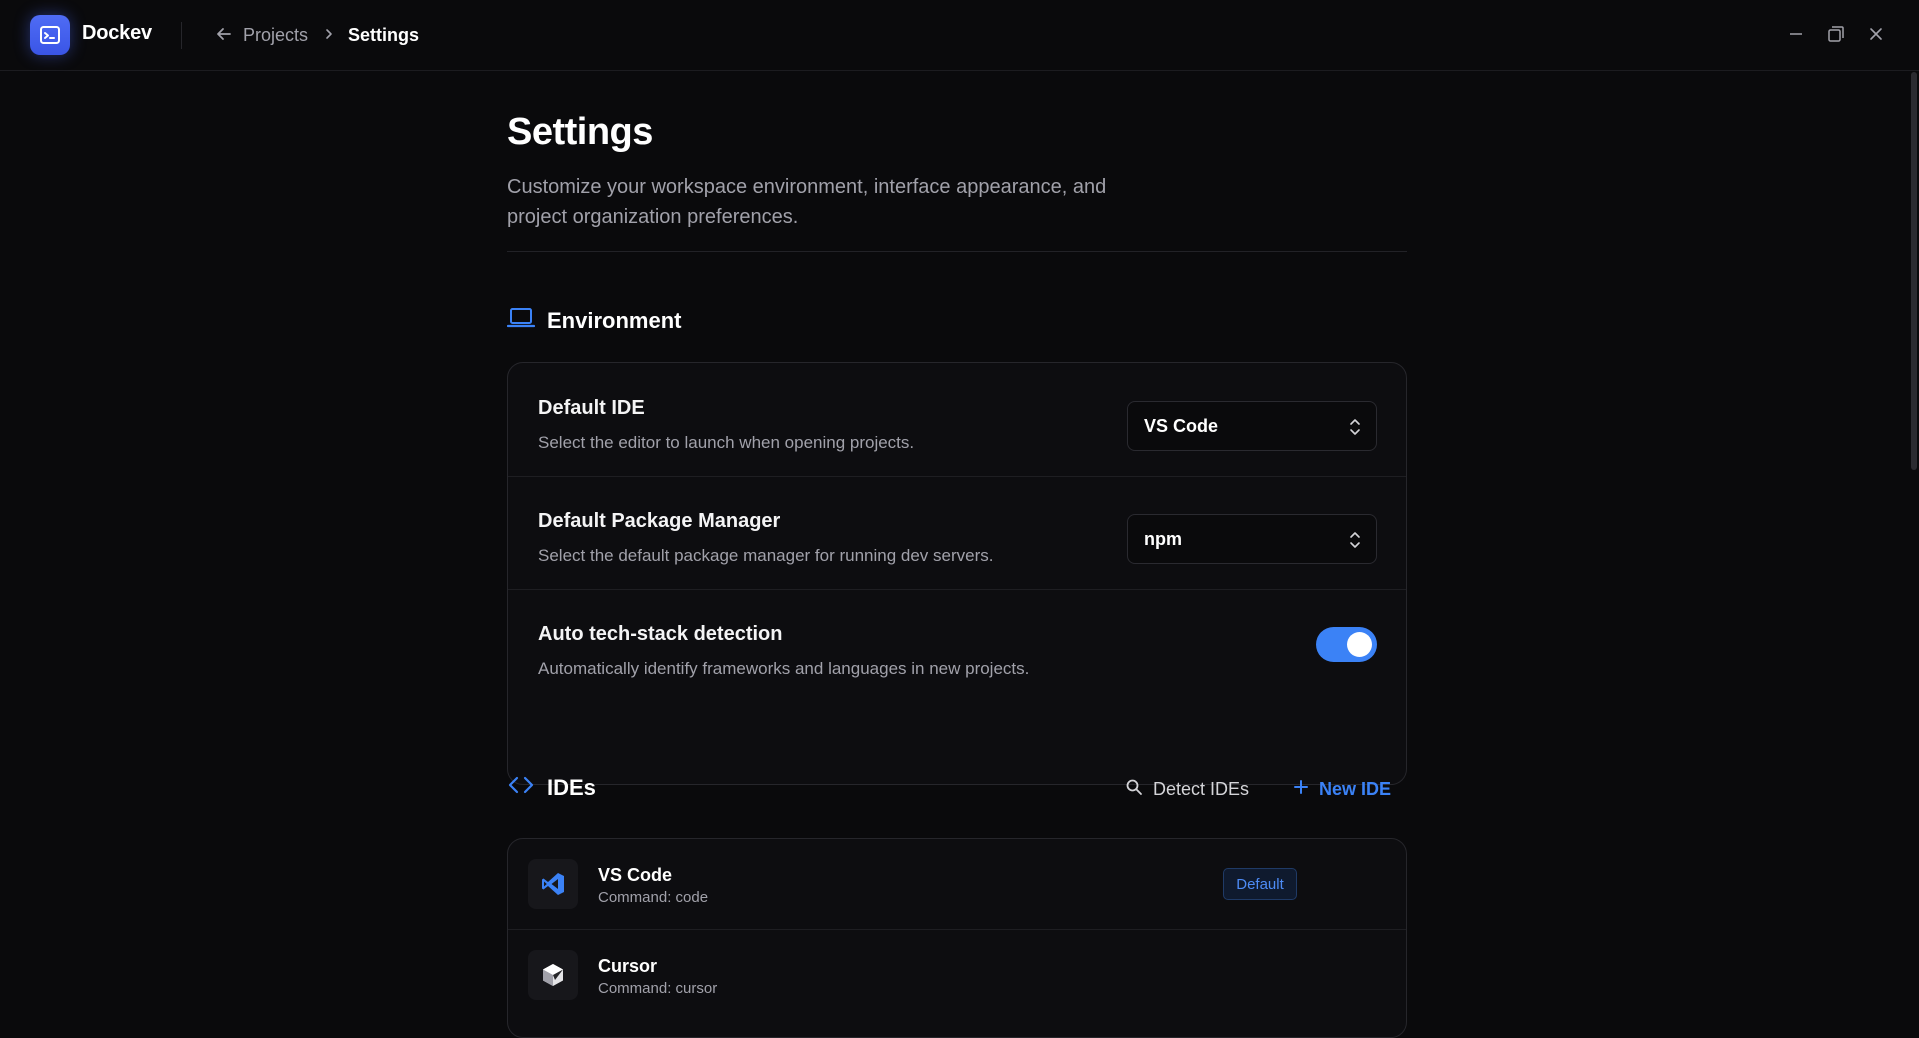 The height and width of the screenshot is (1038, 1919). I want to click on auto-detect-title: Auto tech-stack detection, so click(660, 634).